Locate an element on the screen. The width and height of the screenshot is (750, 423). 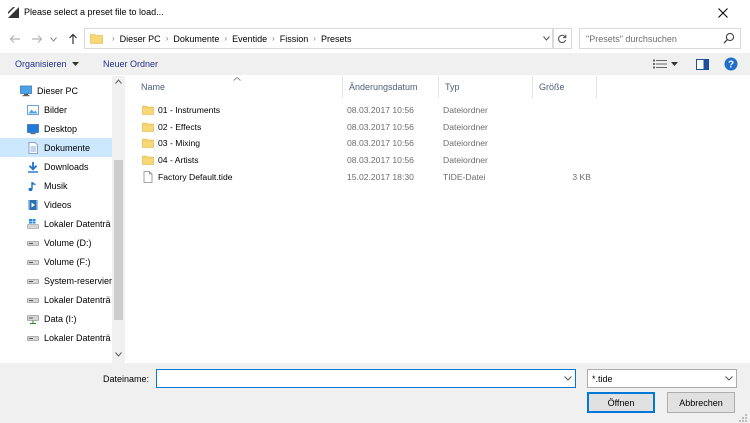
close-button is located at coordinates (723, 13).